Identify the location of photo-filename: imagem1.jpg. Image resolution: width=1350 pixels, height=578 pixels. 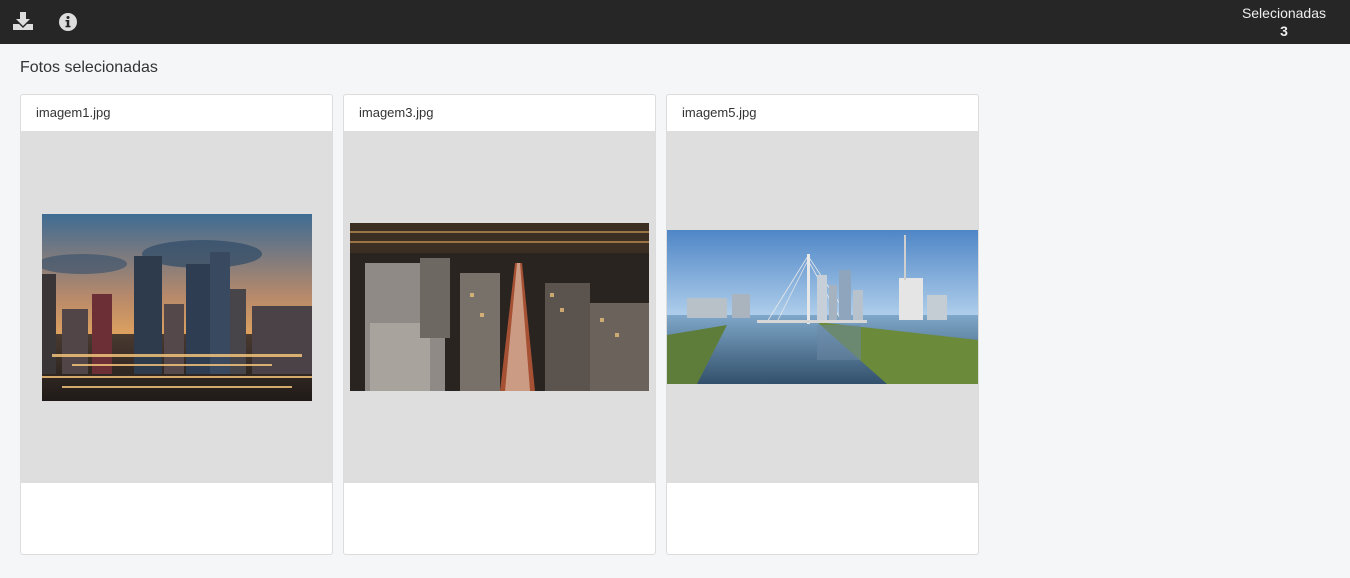
(73, 112).